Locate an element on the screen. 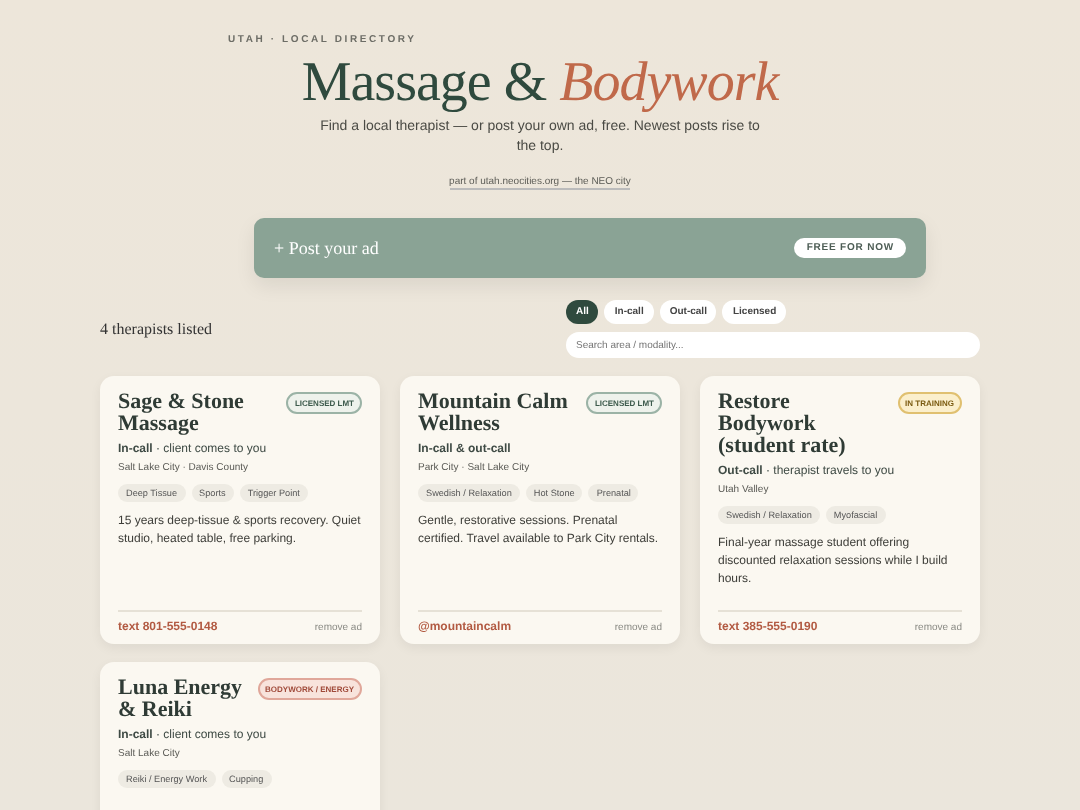 This screenshot has height=810, width=1080. listing-name: Sage & Stone Massage is located at coordinates (182, 414).